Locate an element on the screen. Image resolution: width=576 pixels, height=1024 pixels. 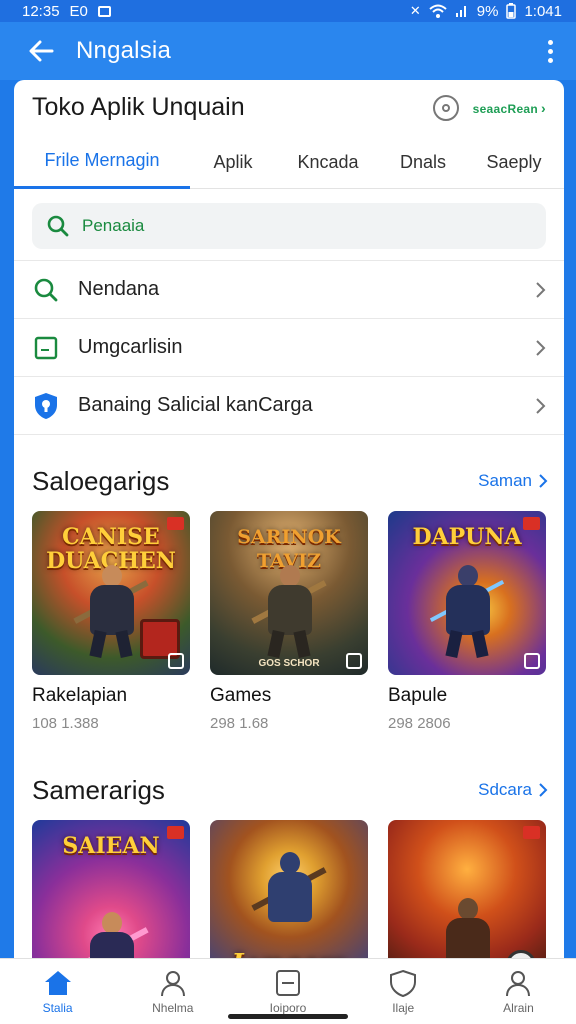
section-title: Saloegarigs is located at coordinates (101, 480).